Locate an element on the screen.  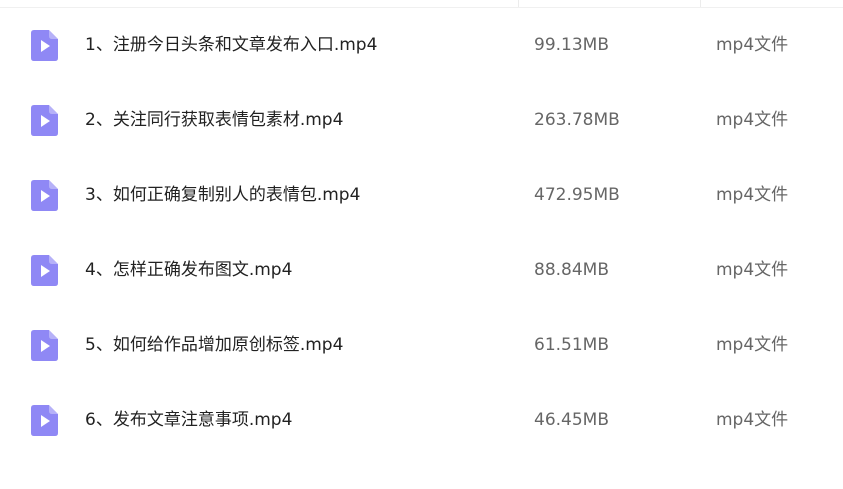
file-size: 61.51MB is located at coordinates (571, 345).